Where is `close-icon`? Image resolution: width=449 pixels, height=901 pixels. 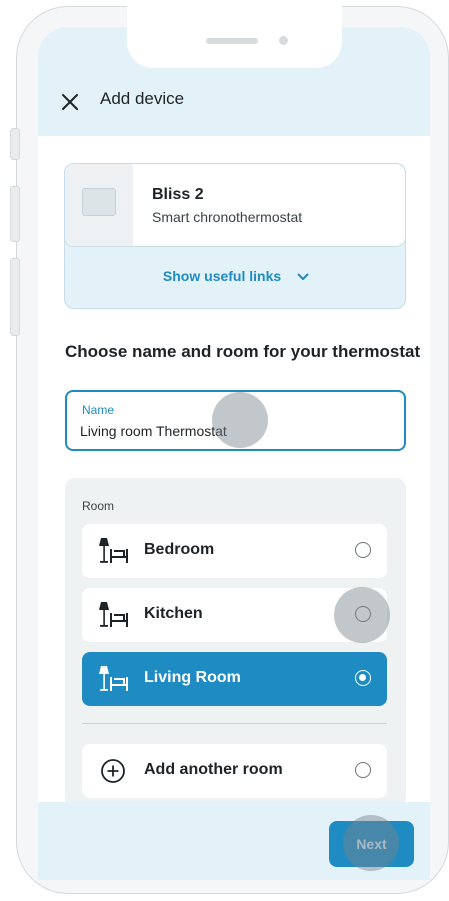
close-icon is located at coordinates (70, 102).